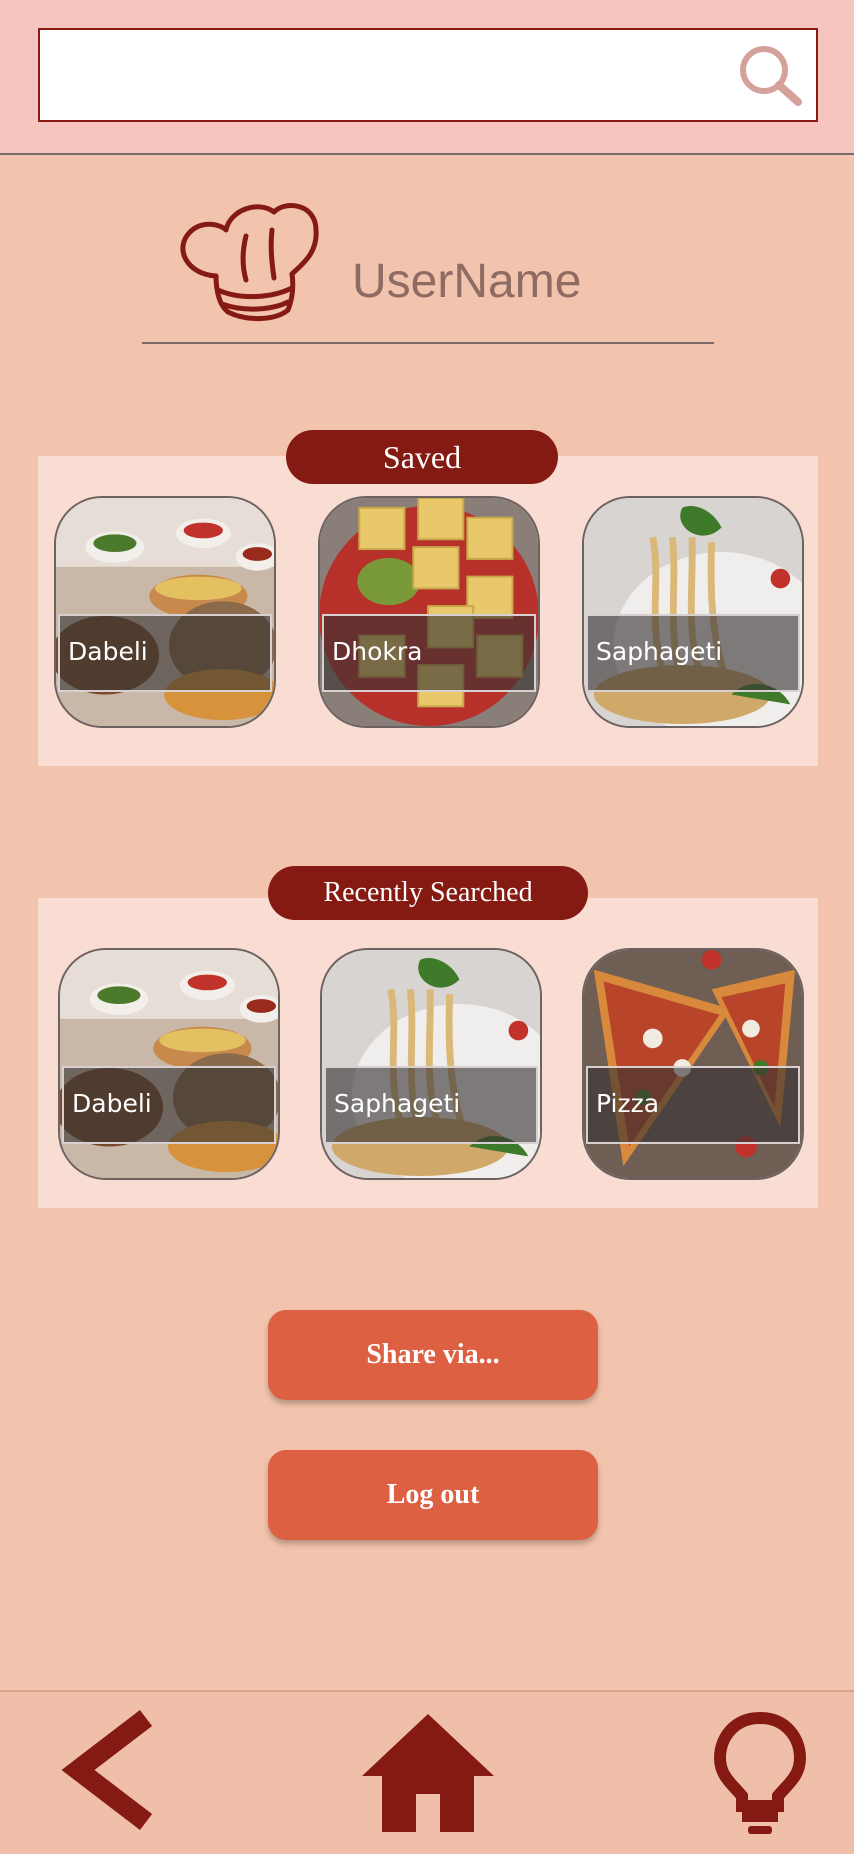 The width and height of the screenshot is (854, 1854). What do you see at coordinates (770, 76) in the screenshot?
I see `search-icon` at bounding box center [770, 76].